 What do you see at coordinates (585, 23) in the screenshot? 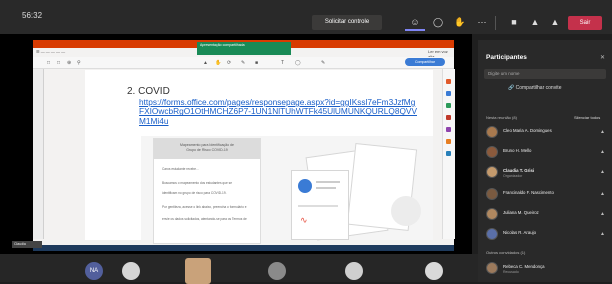
I see `leave-button: Sair` at bounding box center [585, 23].